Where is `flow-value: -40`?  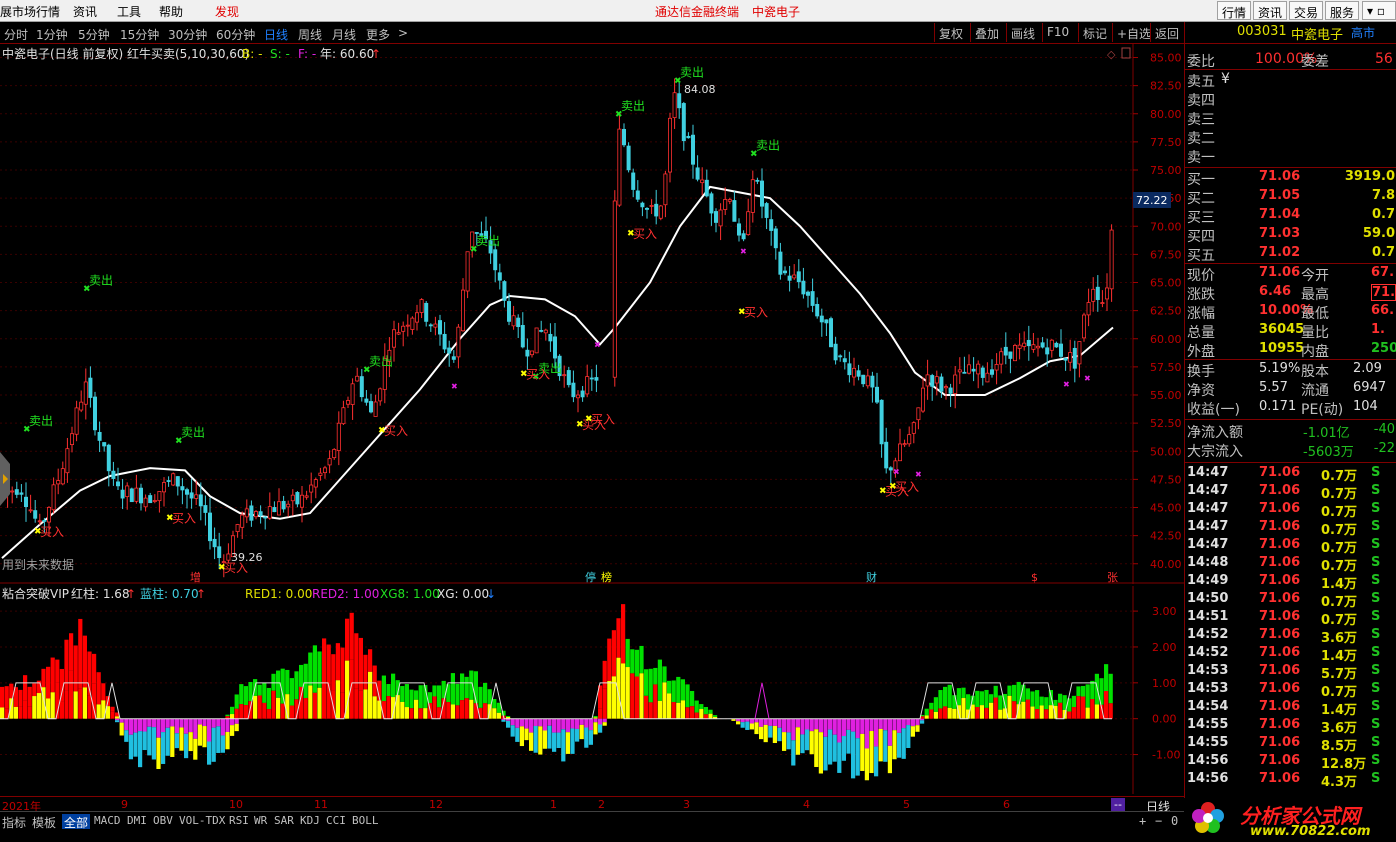
flow-value: -40 is located at coordinates (1384, 429).